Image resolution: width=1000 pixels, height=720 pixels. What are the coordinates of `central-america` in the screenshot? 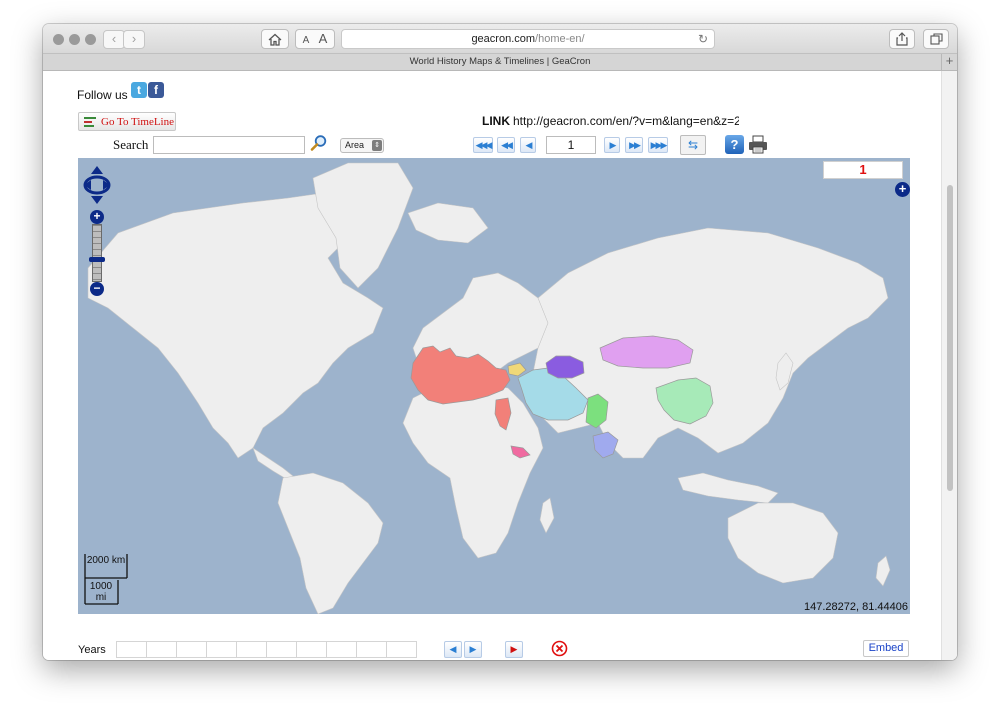 It's located at (273, 464).